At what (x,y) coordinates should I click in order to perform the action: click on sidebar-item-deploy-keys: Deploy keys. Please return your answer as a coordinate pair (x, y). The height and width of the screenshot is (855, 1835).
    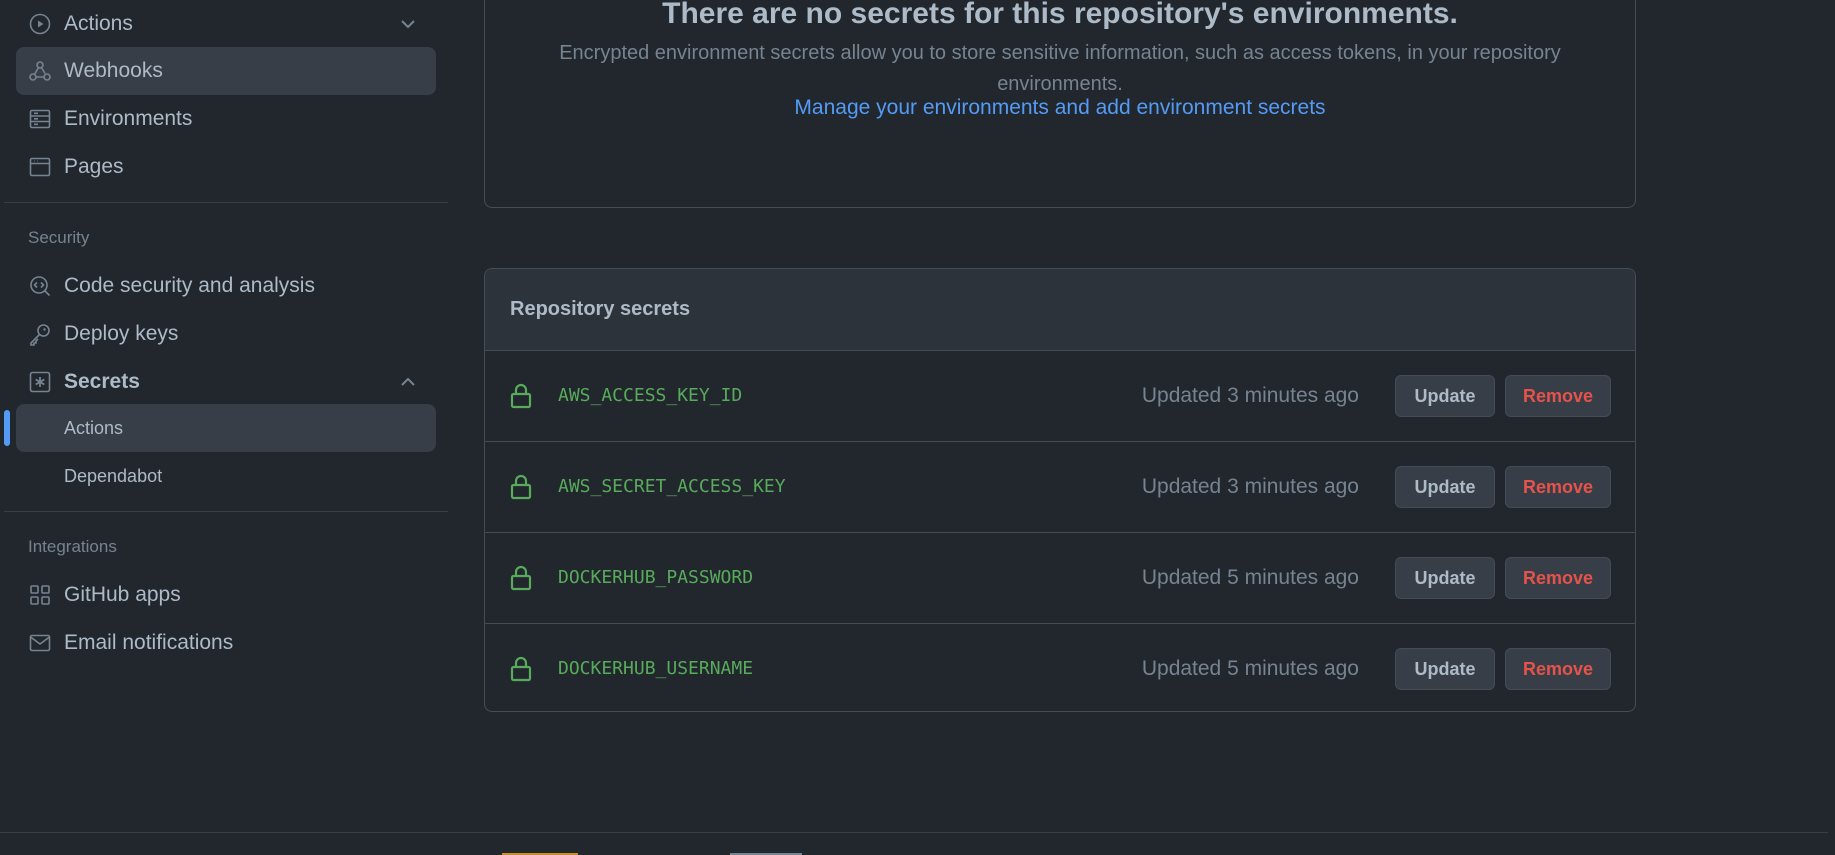
    Looking at the image, I should click on (226, 334).